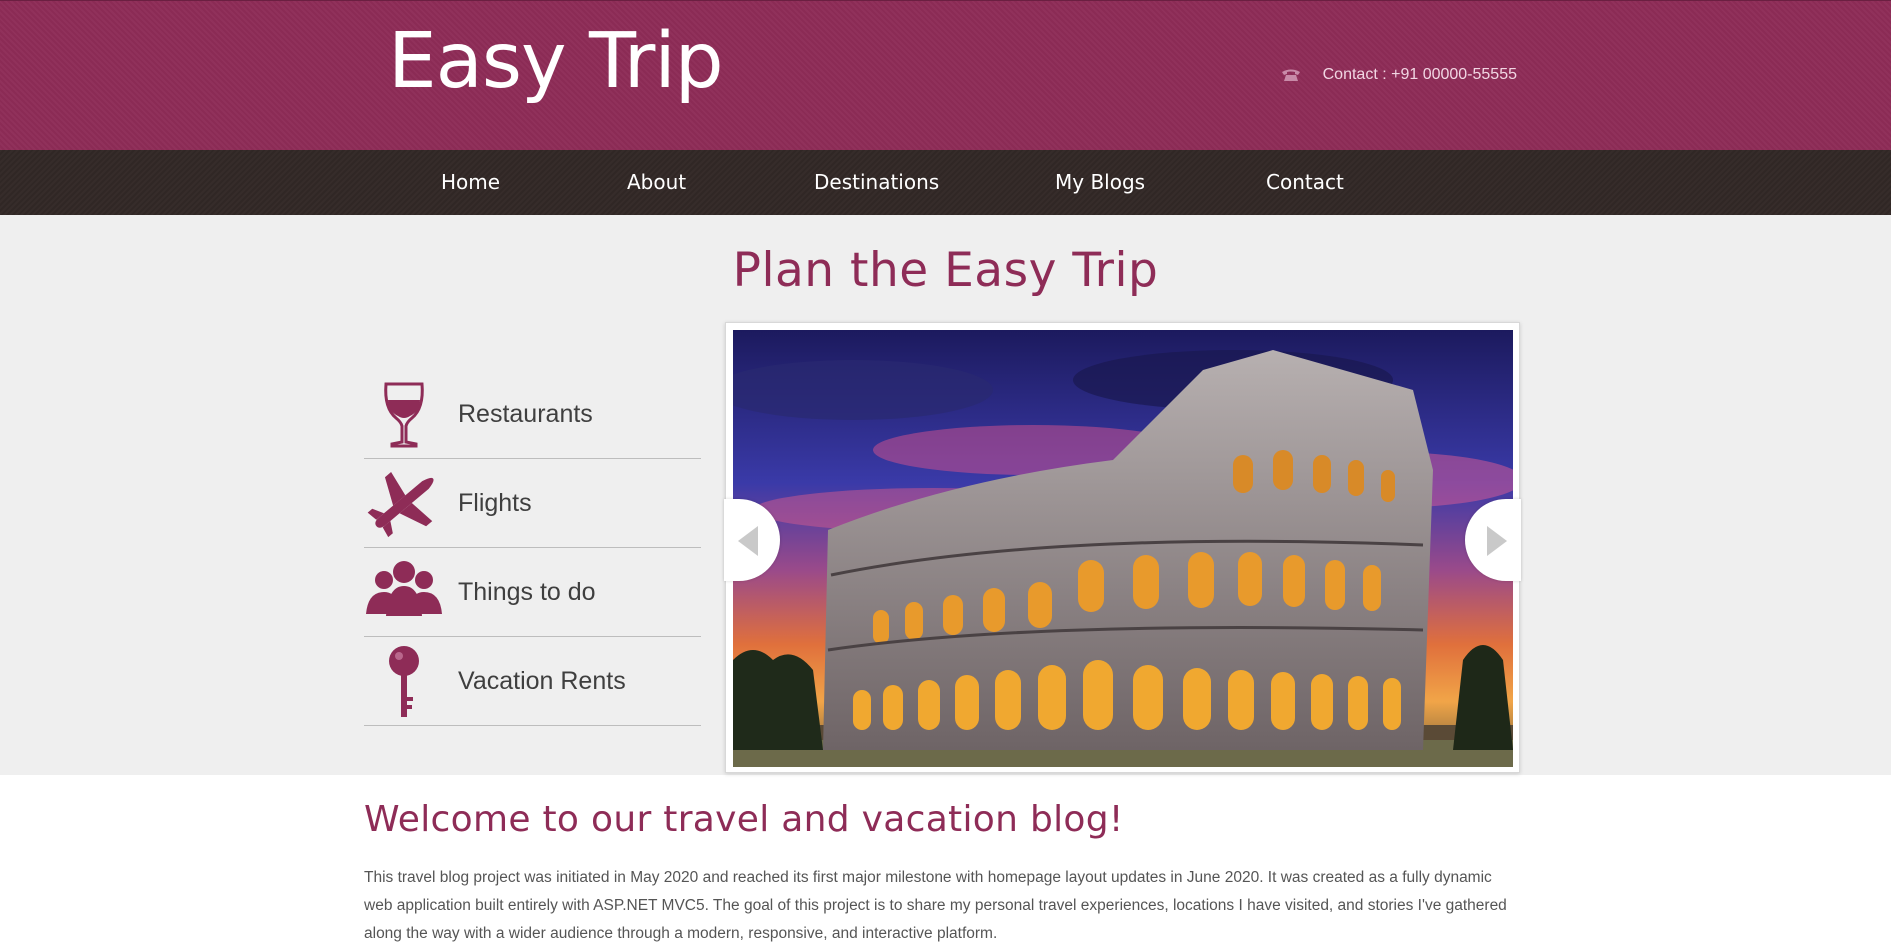 This screenshot has width=1891, height=948. I want to click on service-label: Vacation Rents, so click(542, 681).